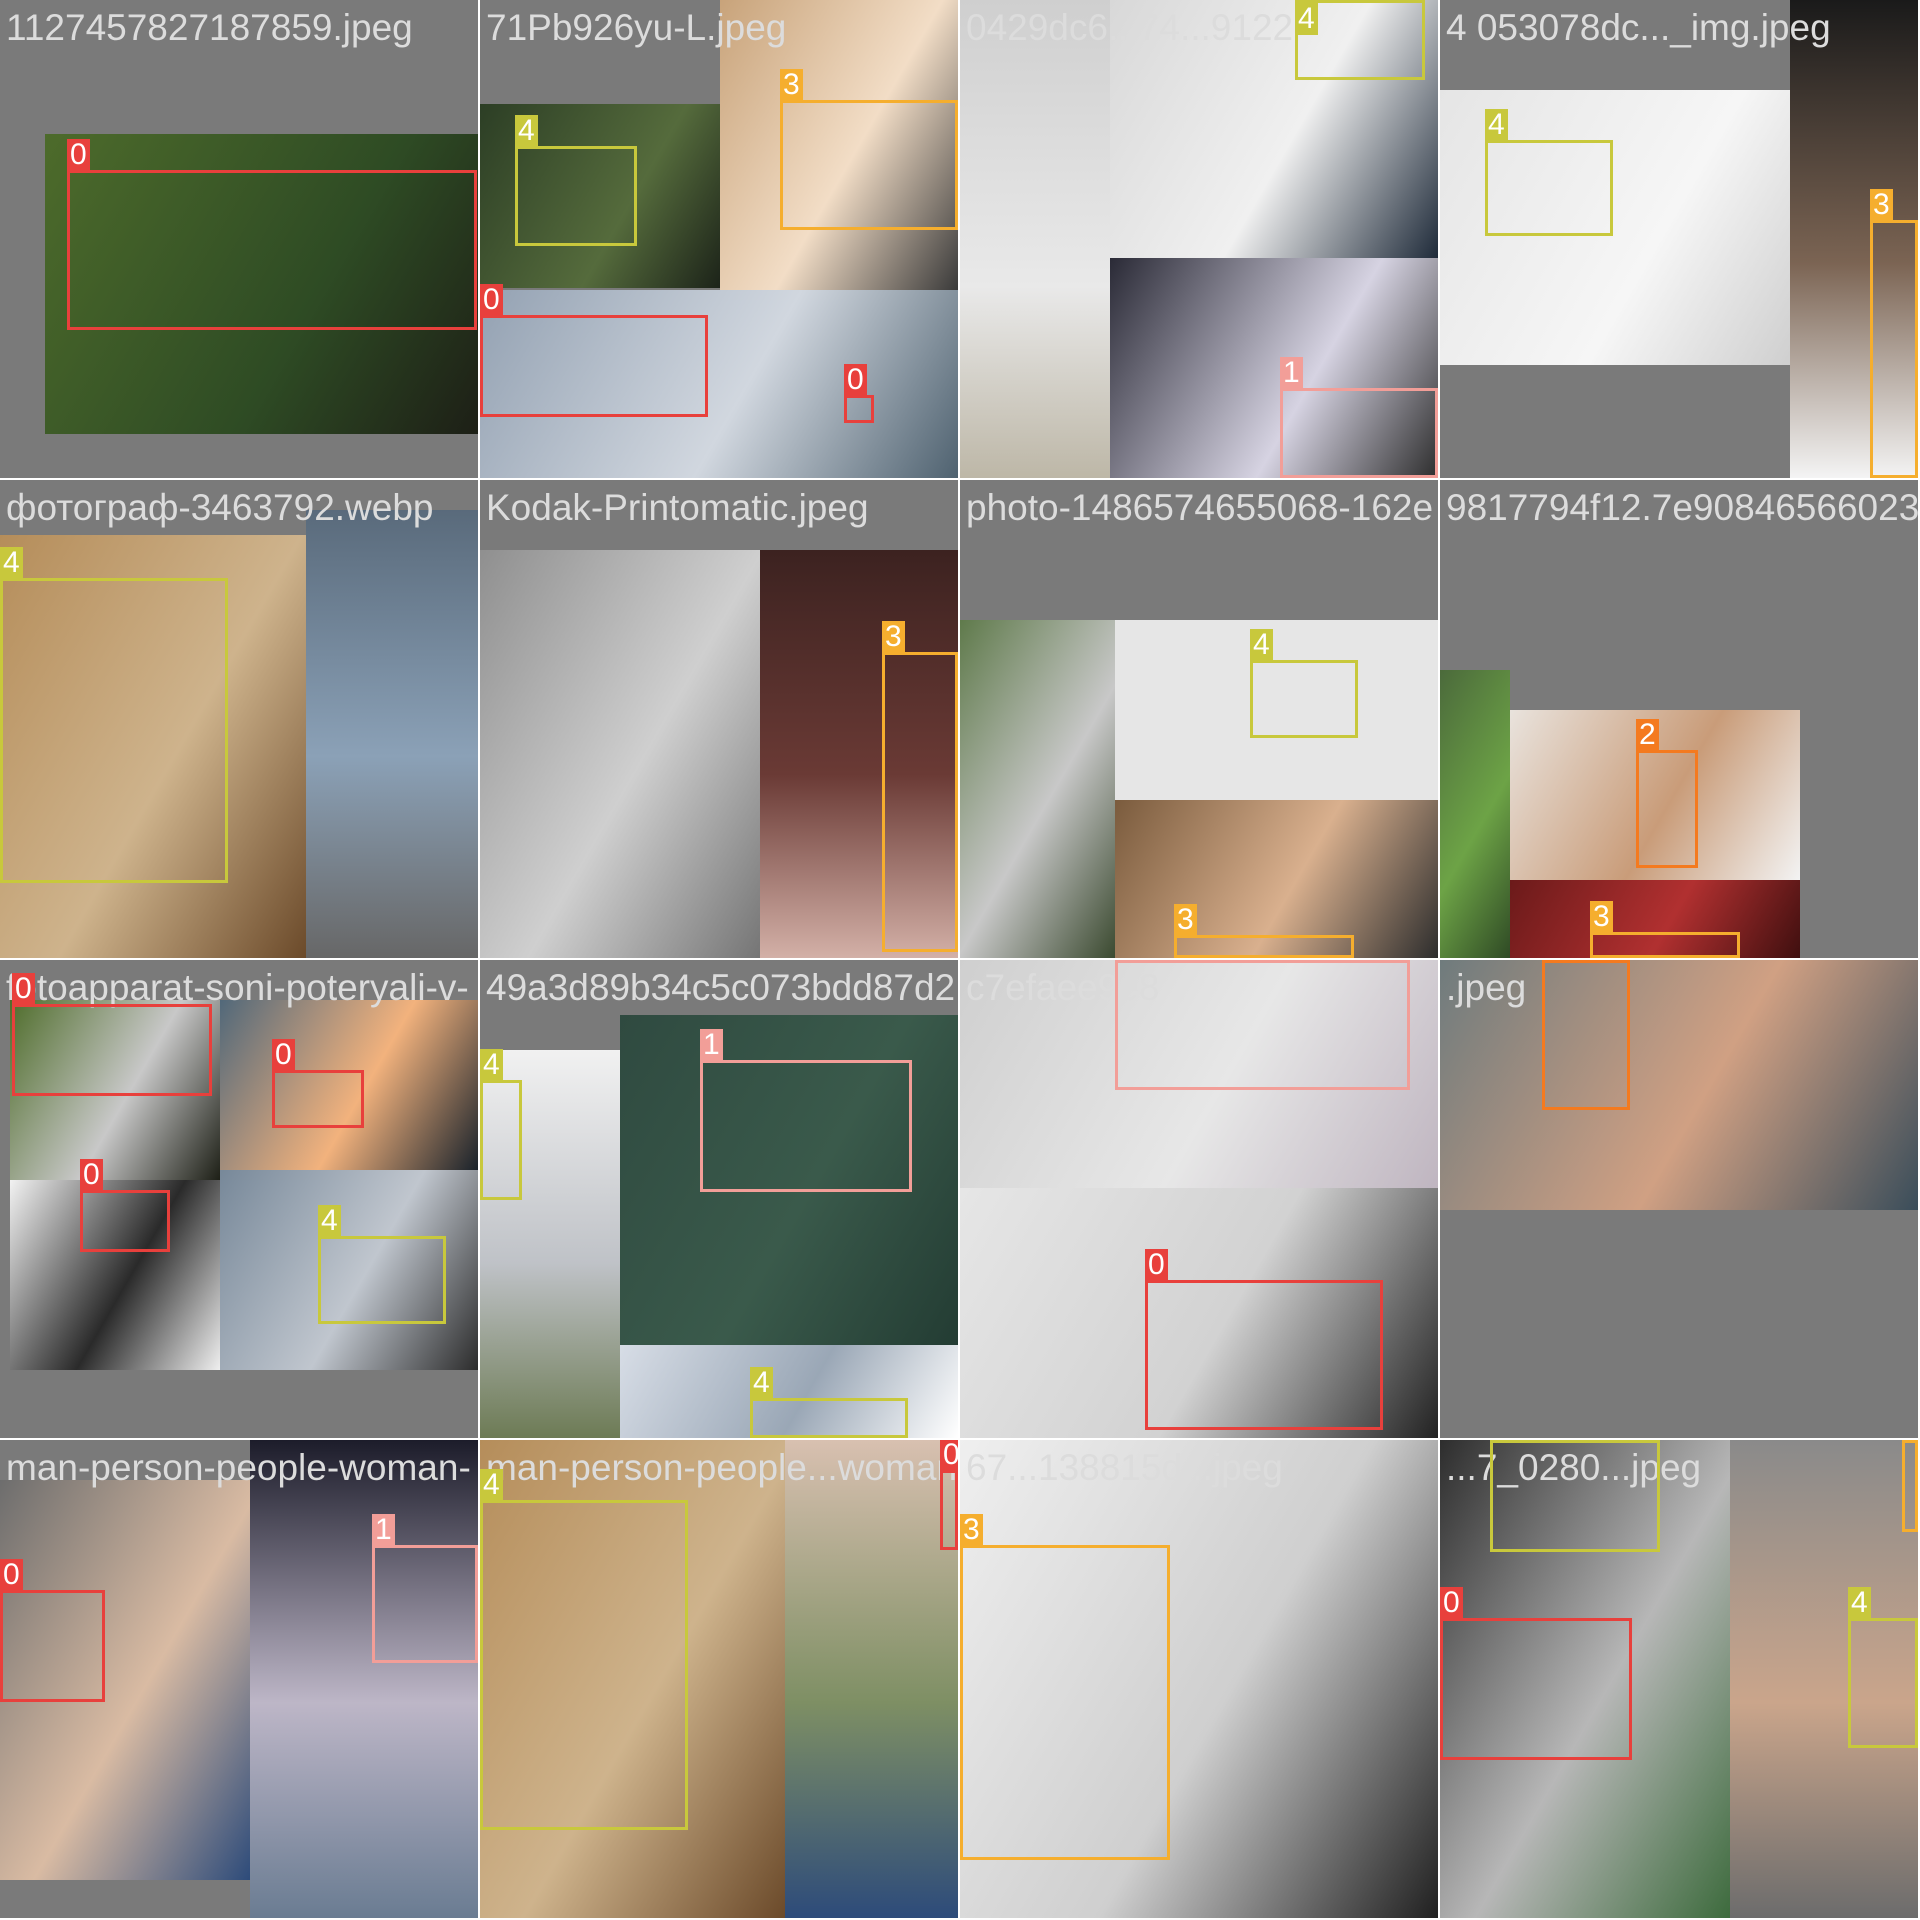  What do you see at coordinates (1199, 719) in the screenshot?
I see `tile-7: photo-1486574655068-162e 4 3` at bounding box center [1199, 719].